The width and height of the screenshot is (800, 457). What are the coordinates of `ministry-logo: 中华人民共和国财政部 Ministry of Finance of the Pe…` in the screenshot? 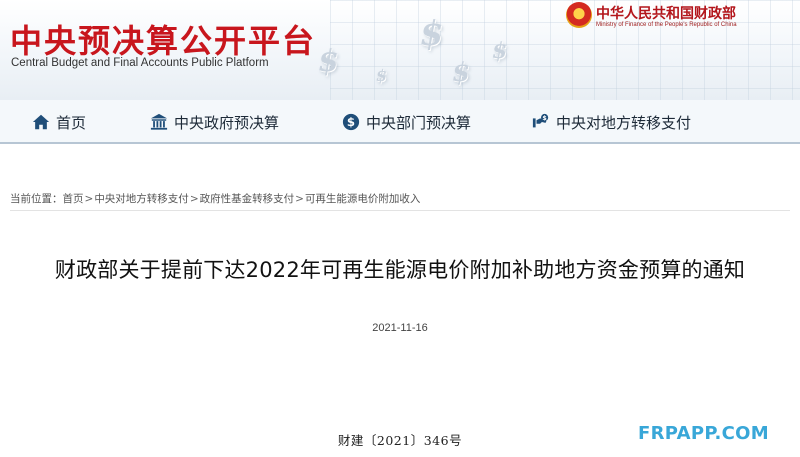 It's located at (681, 18).